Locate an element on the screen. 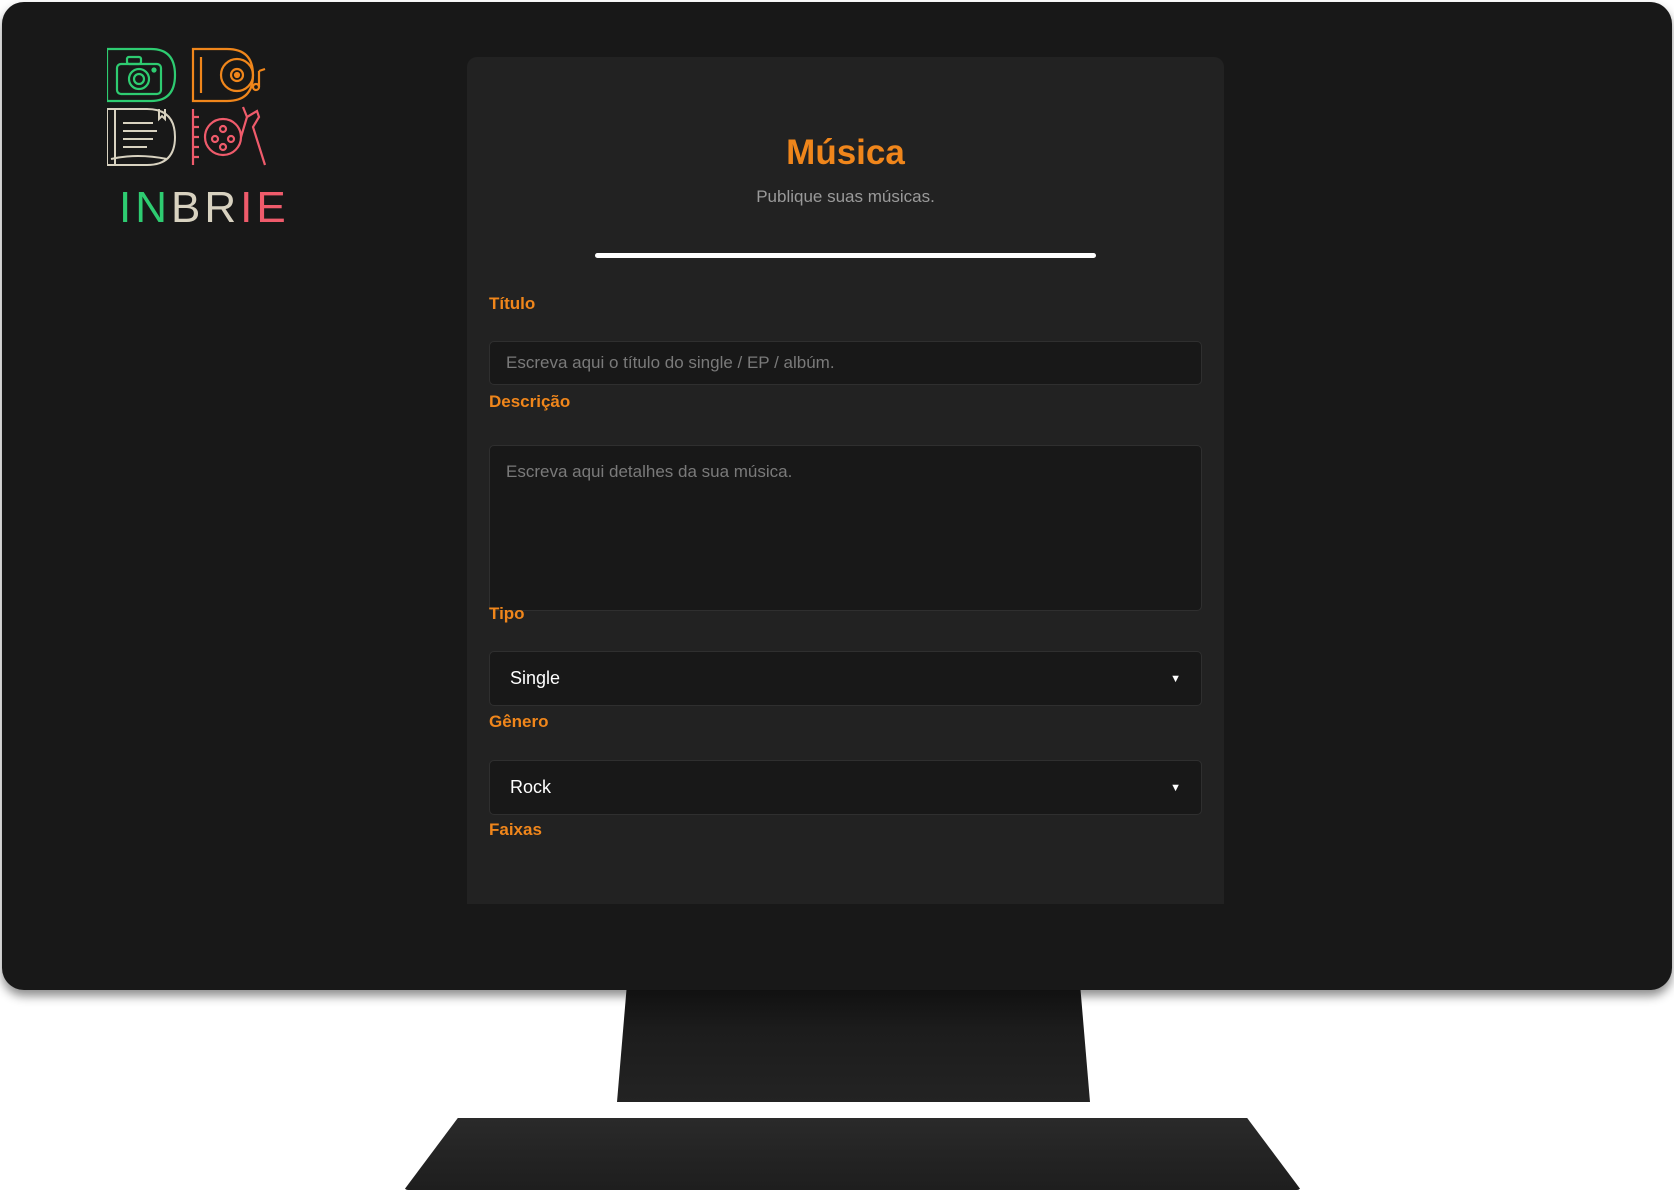  monitor-stand-neck is located at coordinates (853, 1046).